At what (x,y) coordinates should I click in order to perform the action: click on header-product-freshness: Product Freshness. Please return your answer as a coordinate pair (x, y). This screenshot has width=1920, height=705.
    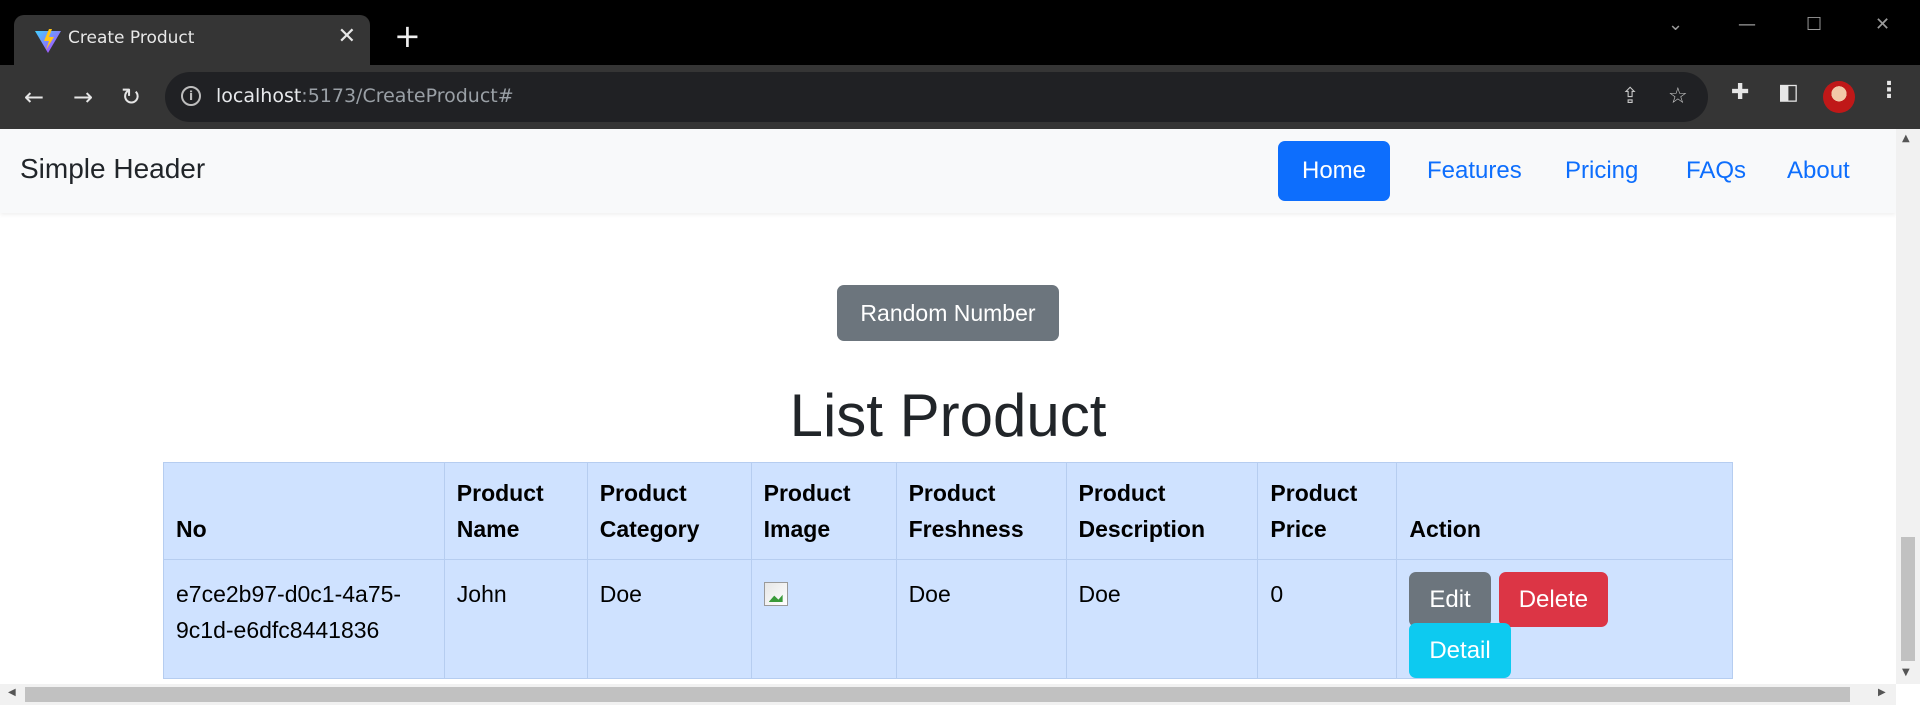
    Looking at the image, I should click on (981, 511).